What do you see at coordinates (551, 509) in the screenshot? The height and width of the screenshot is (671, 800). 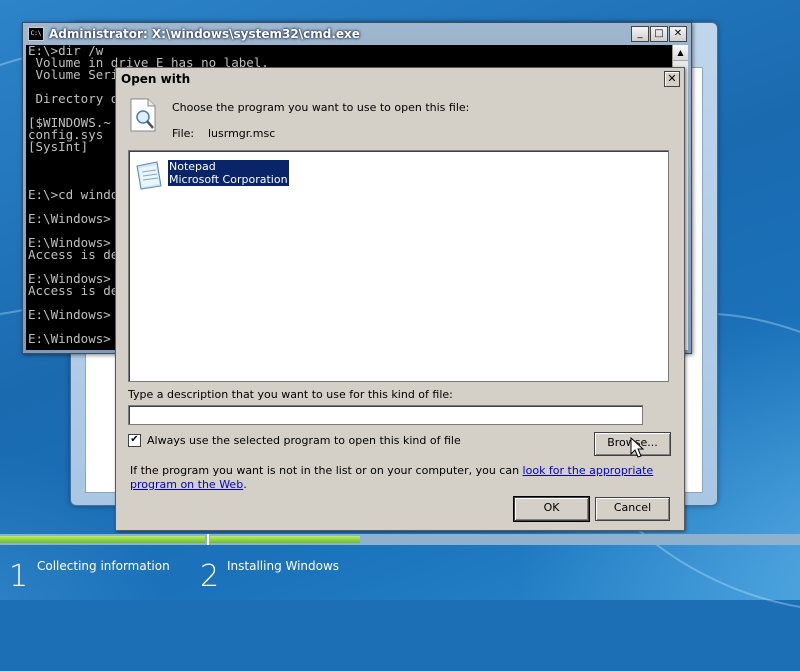 I see `ok-button: OK` at bounding box center [551, 509].